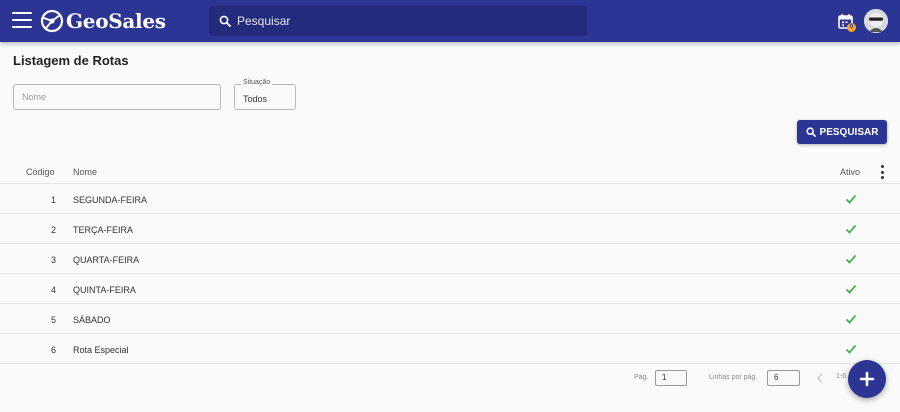  I want to click on more-vert-icon, so click(882, 172).